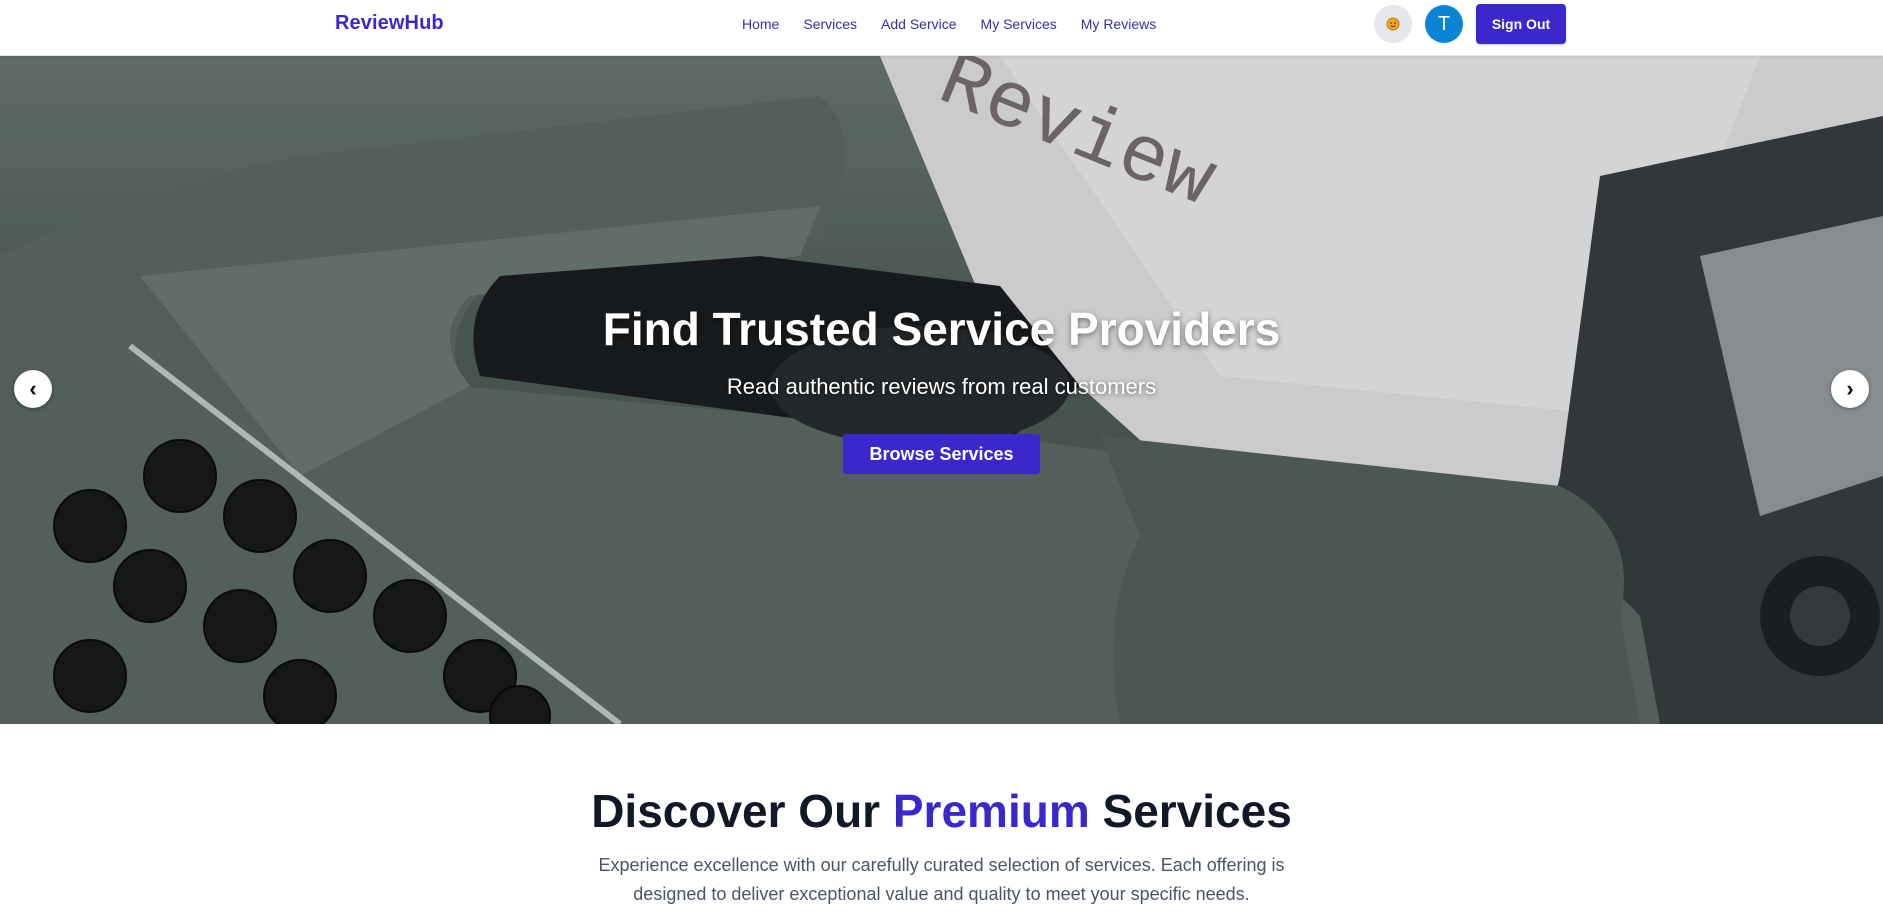  I want to click on section-title: Discover Our Premium Services, so click(941, 811).